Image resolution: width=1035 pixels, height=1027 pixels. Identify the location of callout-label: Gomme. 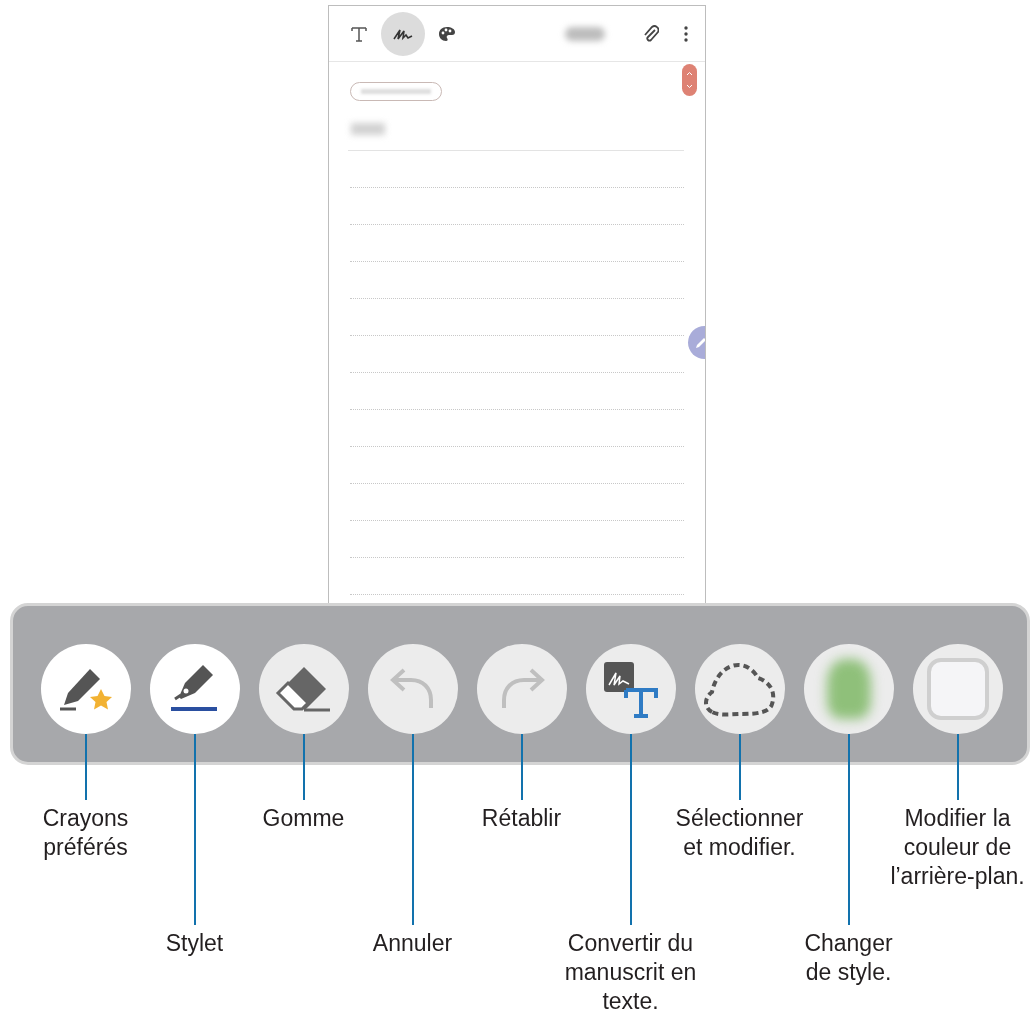
(303, 818).